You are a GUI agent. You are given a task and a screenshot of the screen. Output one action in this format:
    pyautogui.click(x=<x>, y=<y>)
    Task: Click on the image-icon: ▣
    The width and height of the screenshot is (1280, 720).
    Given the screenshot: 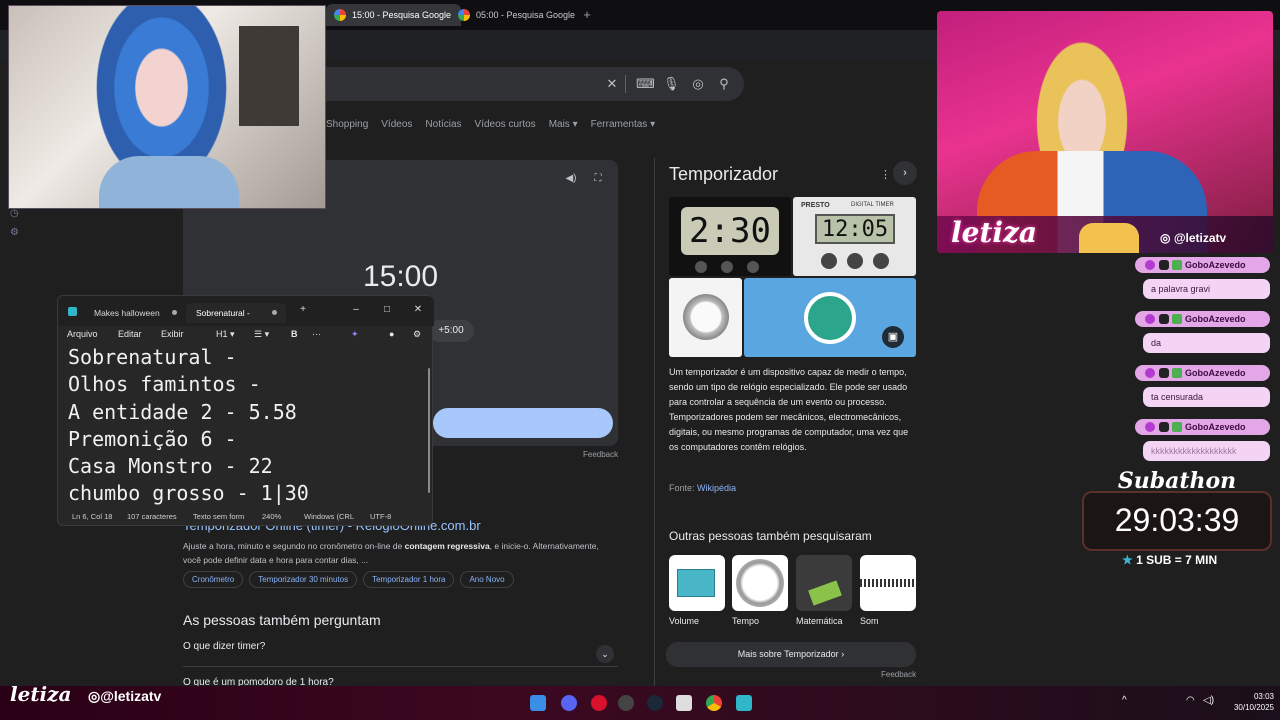 What is the action you would take?
    pyautogui.click(x=893, y=337)
    